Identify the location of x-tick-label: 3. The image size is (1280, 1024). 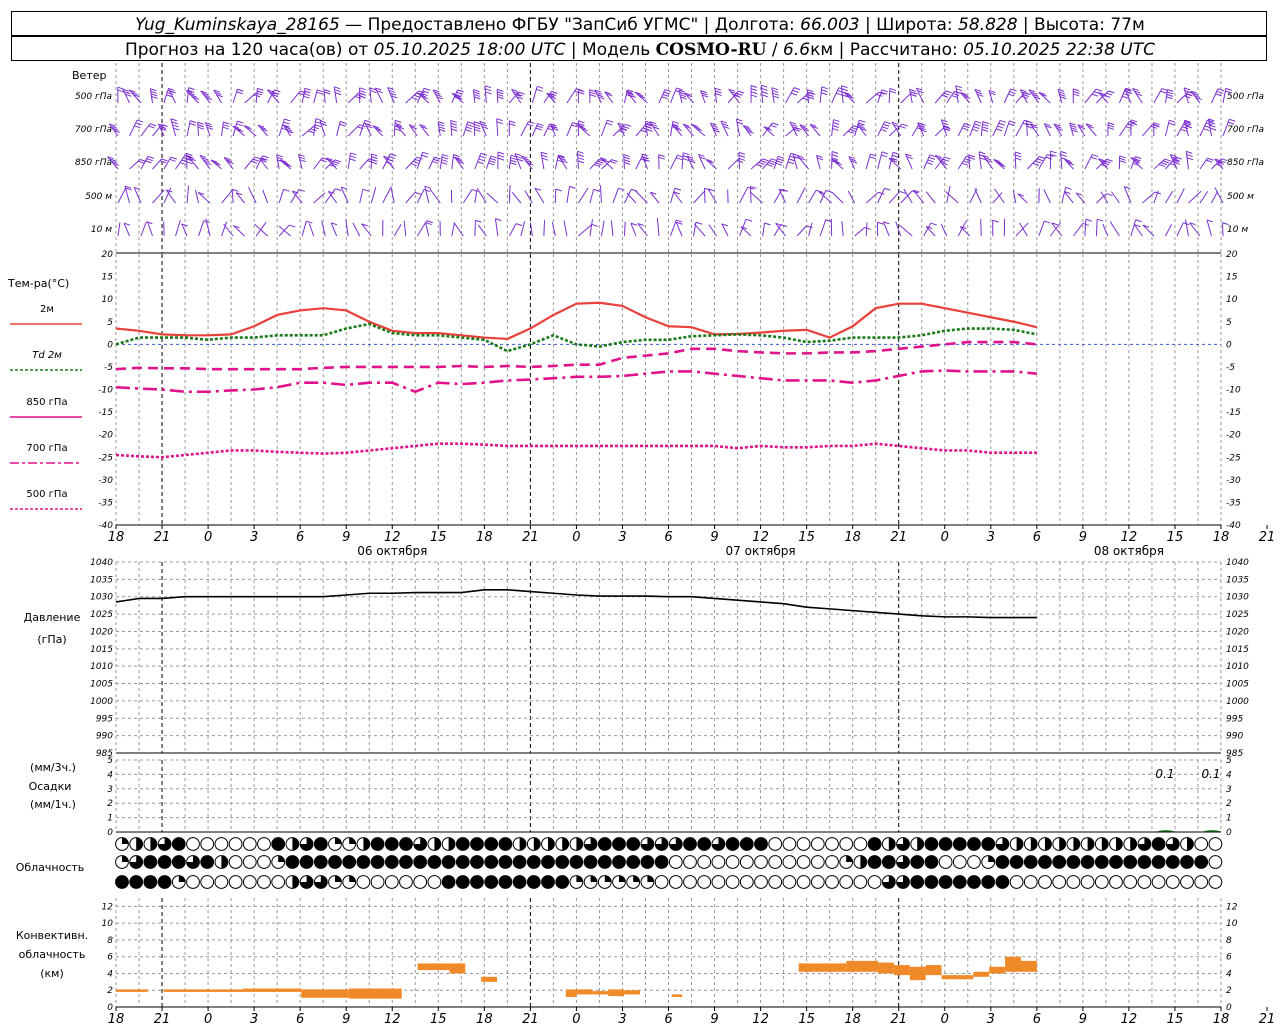
(254, 537).